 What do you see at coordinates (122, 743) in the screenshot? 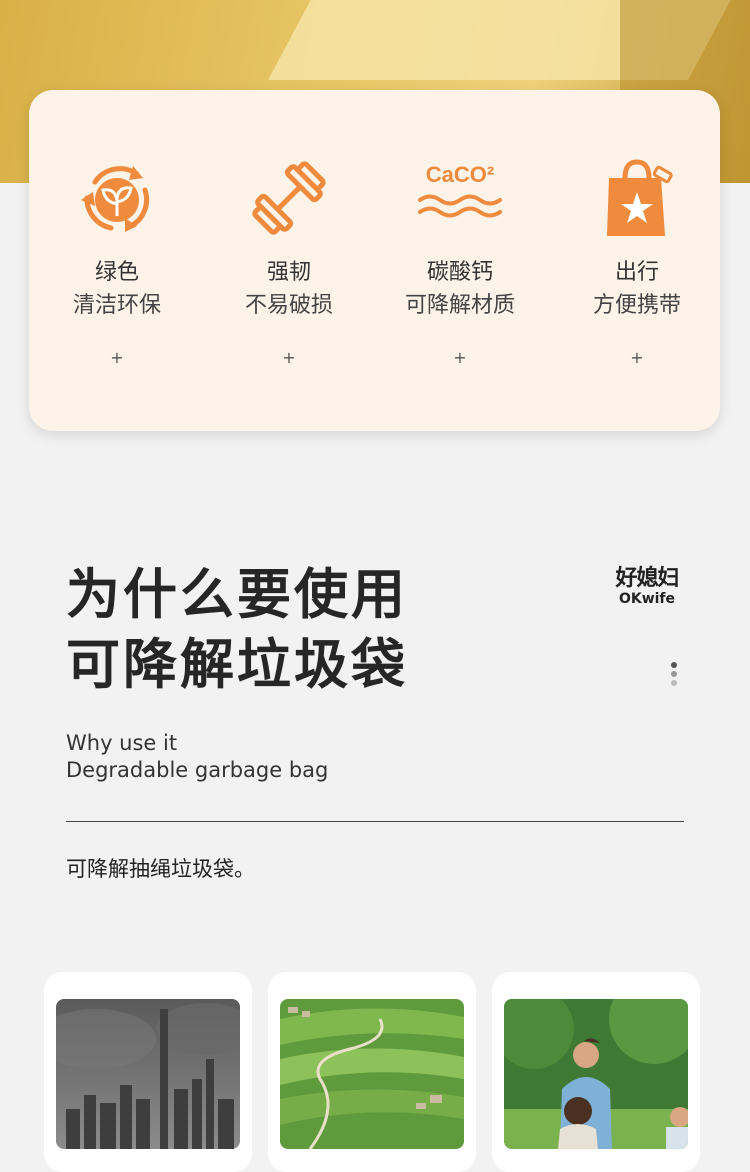
I see `subtitle-line: Why use it` at bounding box center [122, 743].